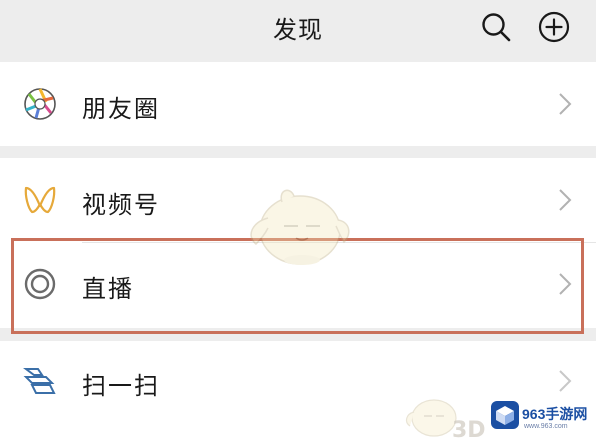 The height and width of the screenshot is (446, 596). I want to click on moments-aperture-icon, so click(40, 104).